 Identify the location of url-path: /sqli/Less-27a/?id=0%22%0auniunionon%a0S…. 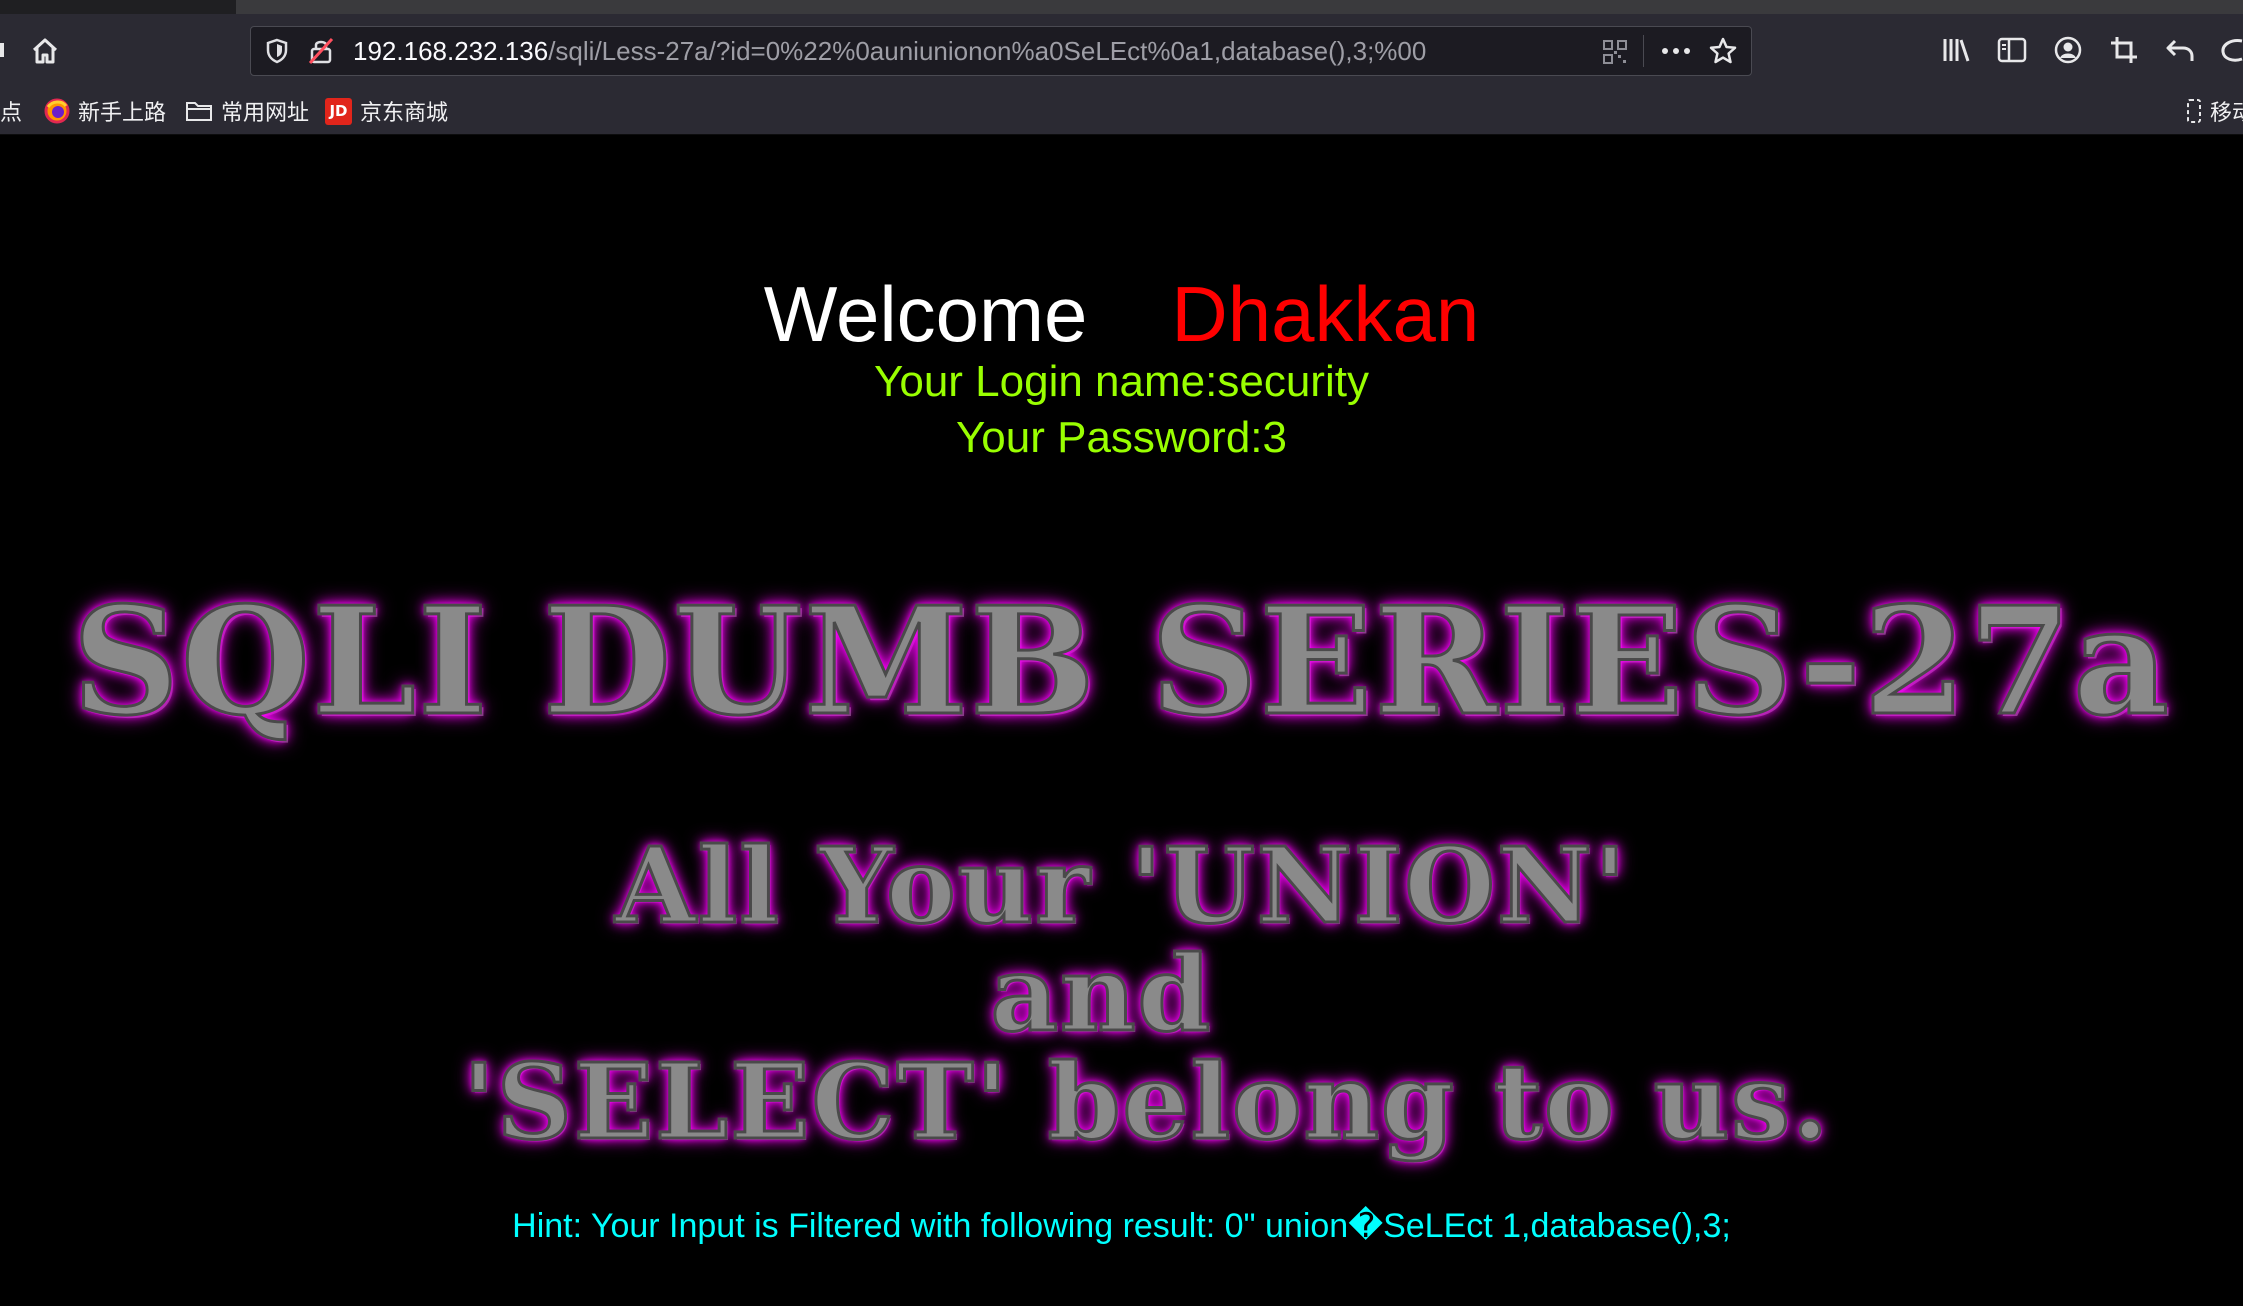
(987, 51).